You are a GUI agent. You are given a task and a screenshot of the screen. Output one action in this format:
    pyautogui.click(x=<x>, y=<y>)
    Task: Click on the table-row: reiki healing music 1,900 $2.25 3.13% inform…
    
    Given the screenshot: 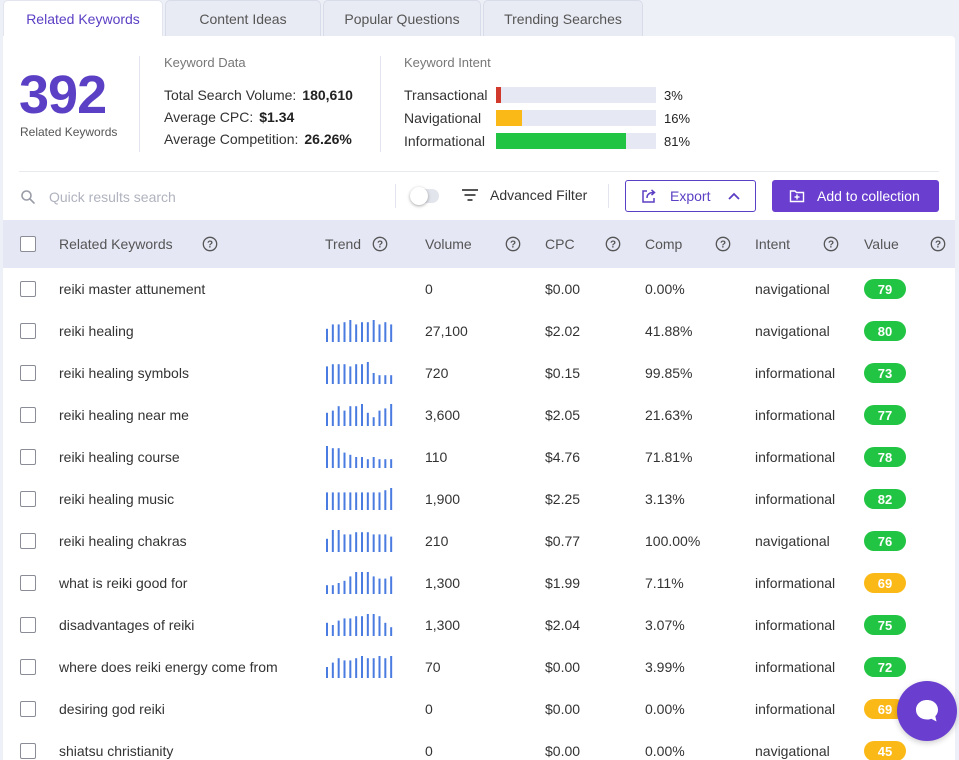 What is the action you would take?
    pyautogui.click(x=479, y=499)
    